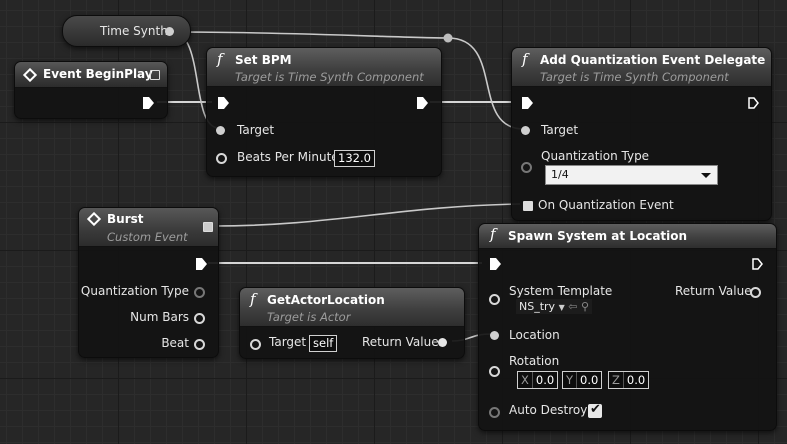  What do you see at coordinates (288, 157) in the screenshot?
I see `bpm-label: Beats Per Minute` at bounding box center [288, 157].